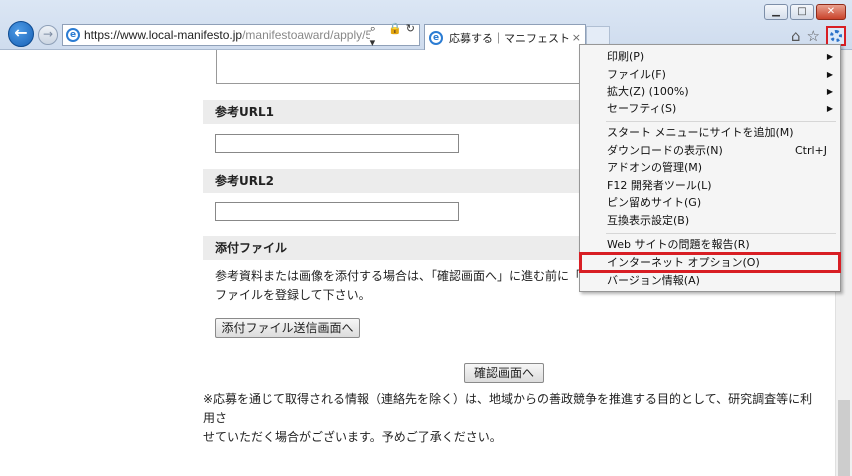 This screenshot has width=852, height=476. What do you see at coordinates (710, 108) in the screenshot?
I see `menu-item-safety: セーフティ(S) ▶` at bounding box center [710, 108].